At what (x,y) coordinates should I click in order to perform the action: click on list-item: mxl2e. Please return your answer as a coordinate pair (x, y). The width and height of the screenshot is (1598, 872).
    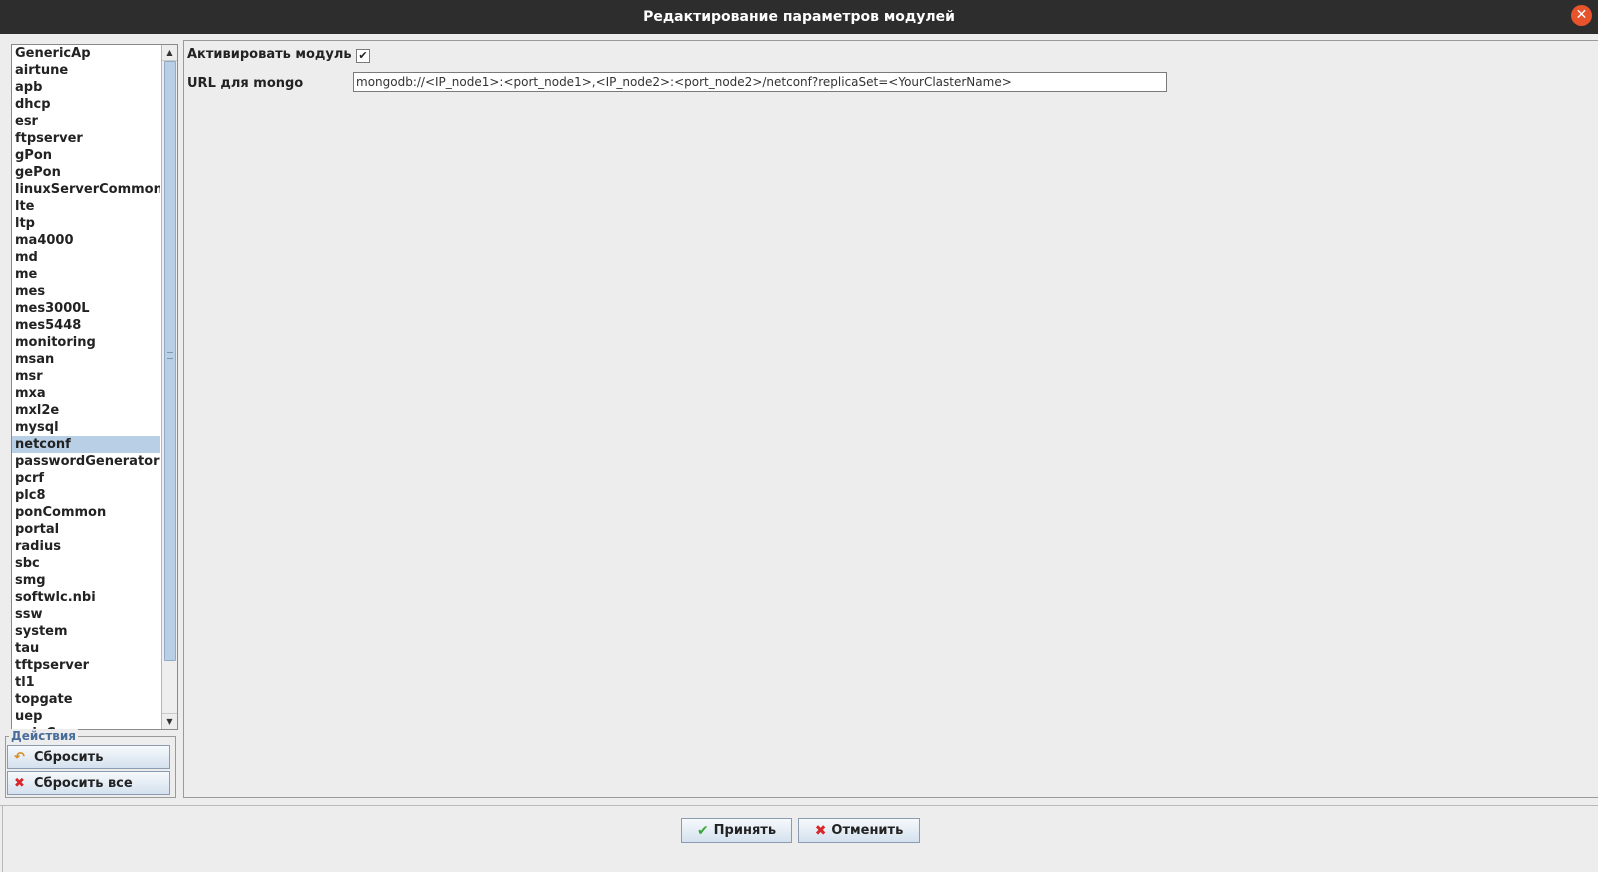
    Looking at the image, I should click on (86, 410).